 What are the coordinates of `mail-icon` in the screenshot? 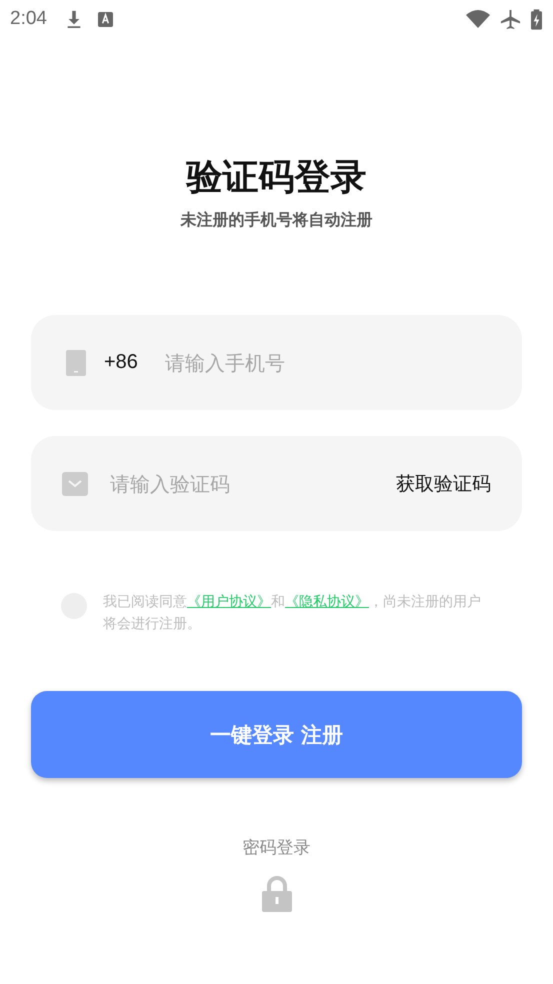 It's located at (75, 484).